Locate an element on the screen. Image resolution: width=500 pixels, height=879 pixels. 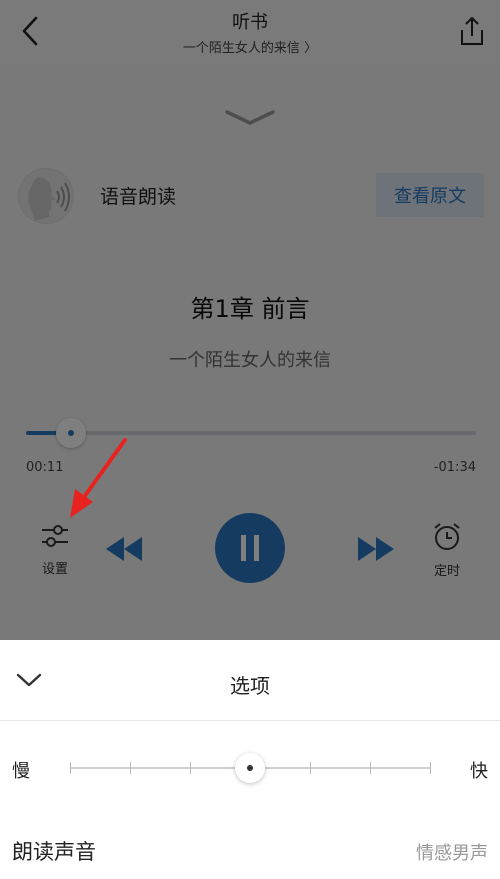
speed-thumb is located at coordinates (250, 768).